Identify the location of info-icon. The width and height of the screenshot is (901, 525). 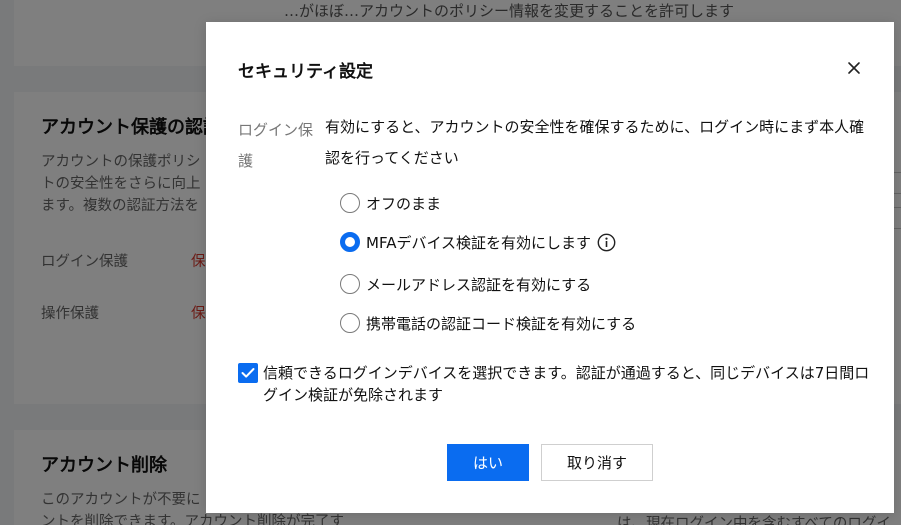
(606, 242).